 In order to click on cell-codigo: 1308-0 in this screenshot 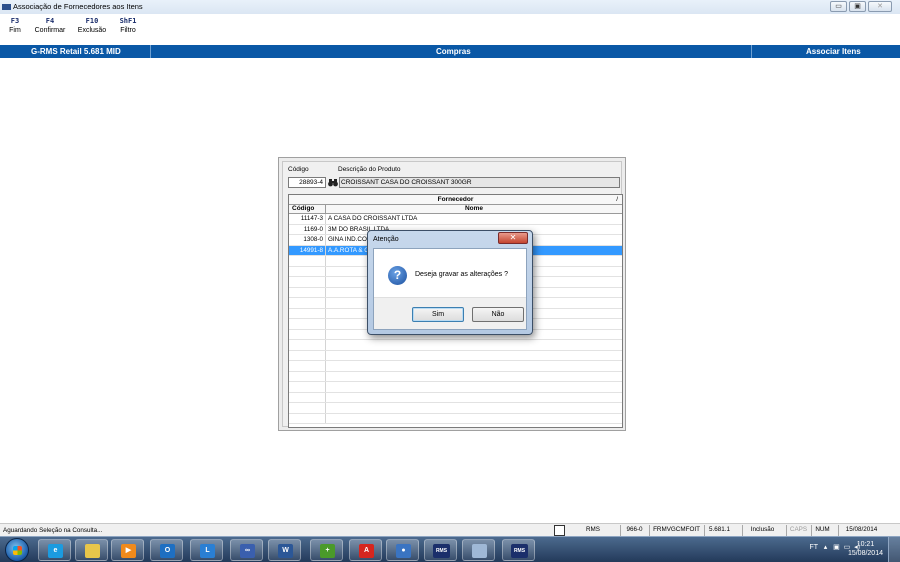, I will do `click(307, 240)`.